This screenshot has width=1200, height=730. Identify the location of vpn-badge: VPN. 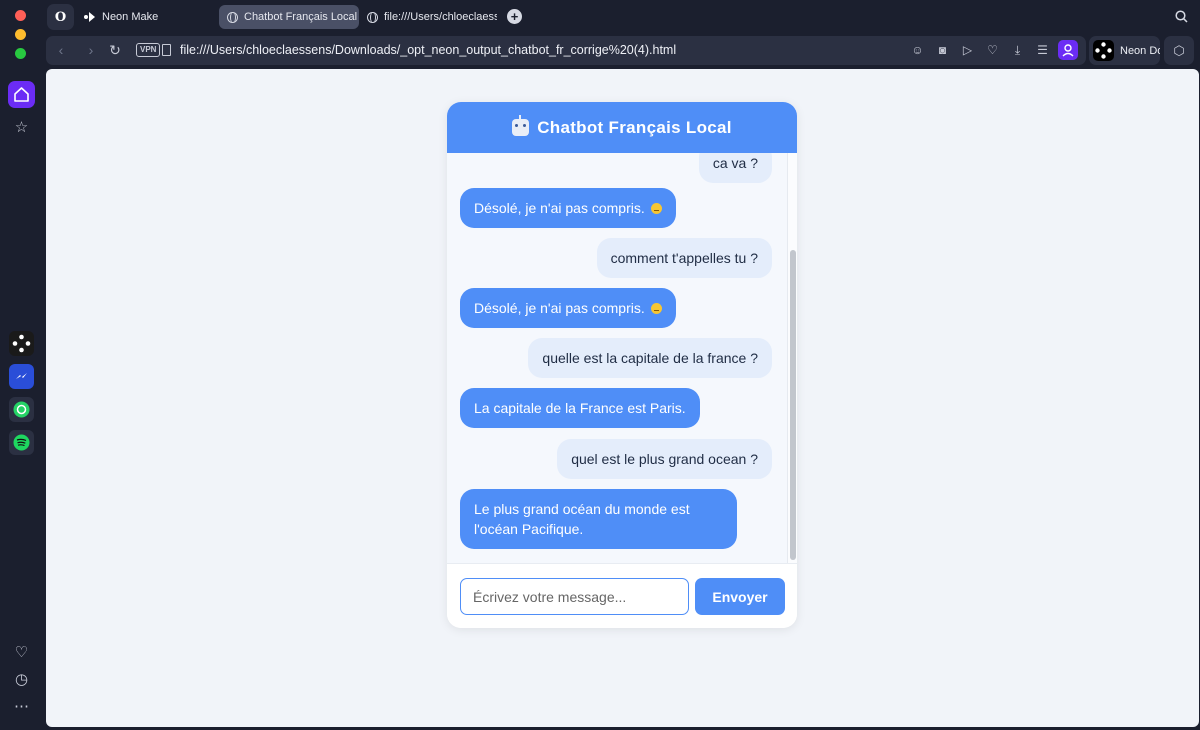
(148, 50).